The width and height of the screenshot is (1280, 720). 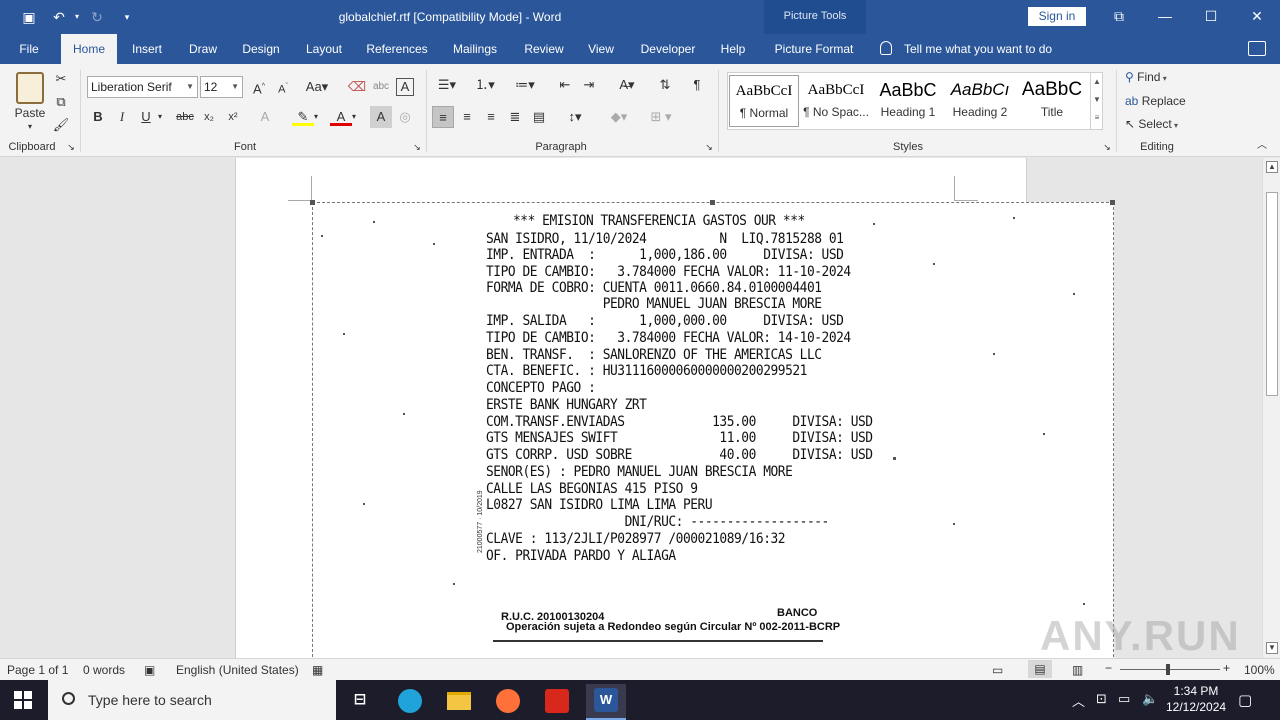 I want to click on tab-help: Help, so click(x=733, y=49).